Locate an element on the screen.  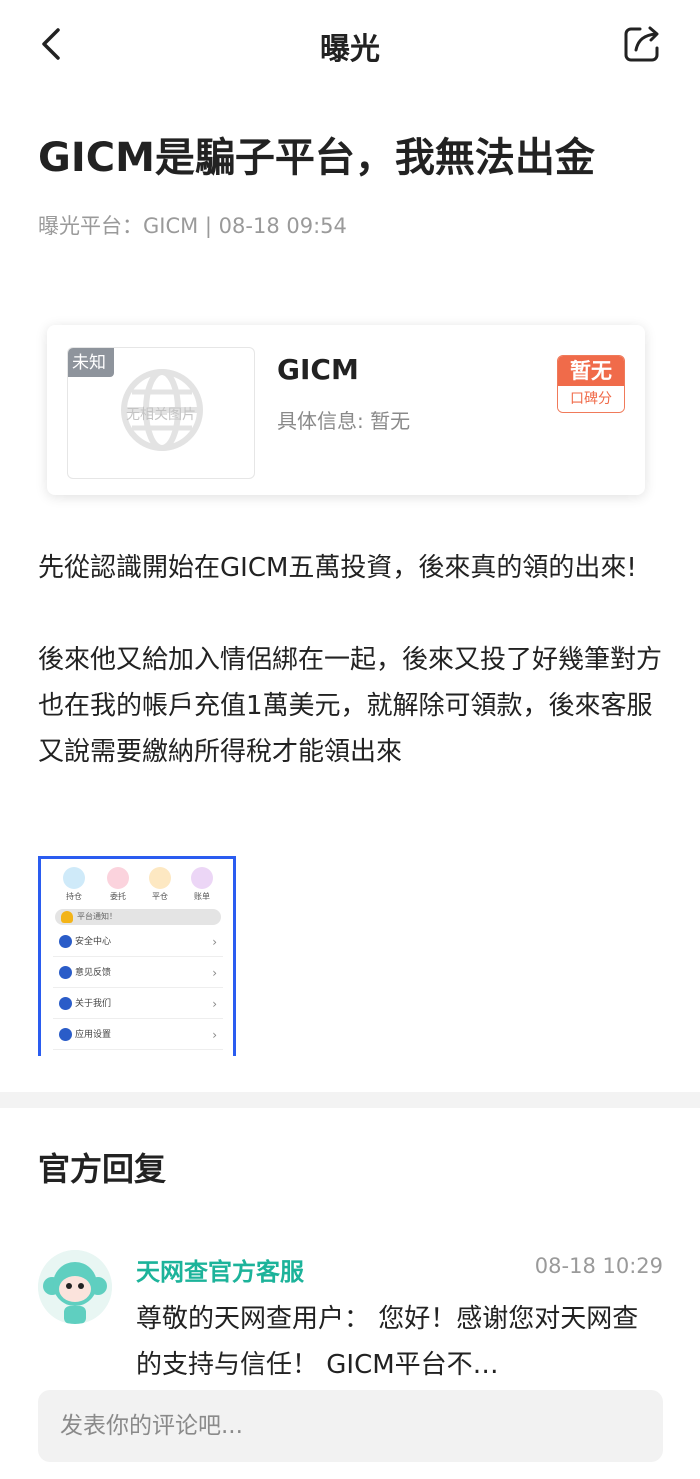
rating-badge: 暂无 口碑分 is located at coordinates (591, 384).